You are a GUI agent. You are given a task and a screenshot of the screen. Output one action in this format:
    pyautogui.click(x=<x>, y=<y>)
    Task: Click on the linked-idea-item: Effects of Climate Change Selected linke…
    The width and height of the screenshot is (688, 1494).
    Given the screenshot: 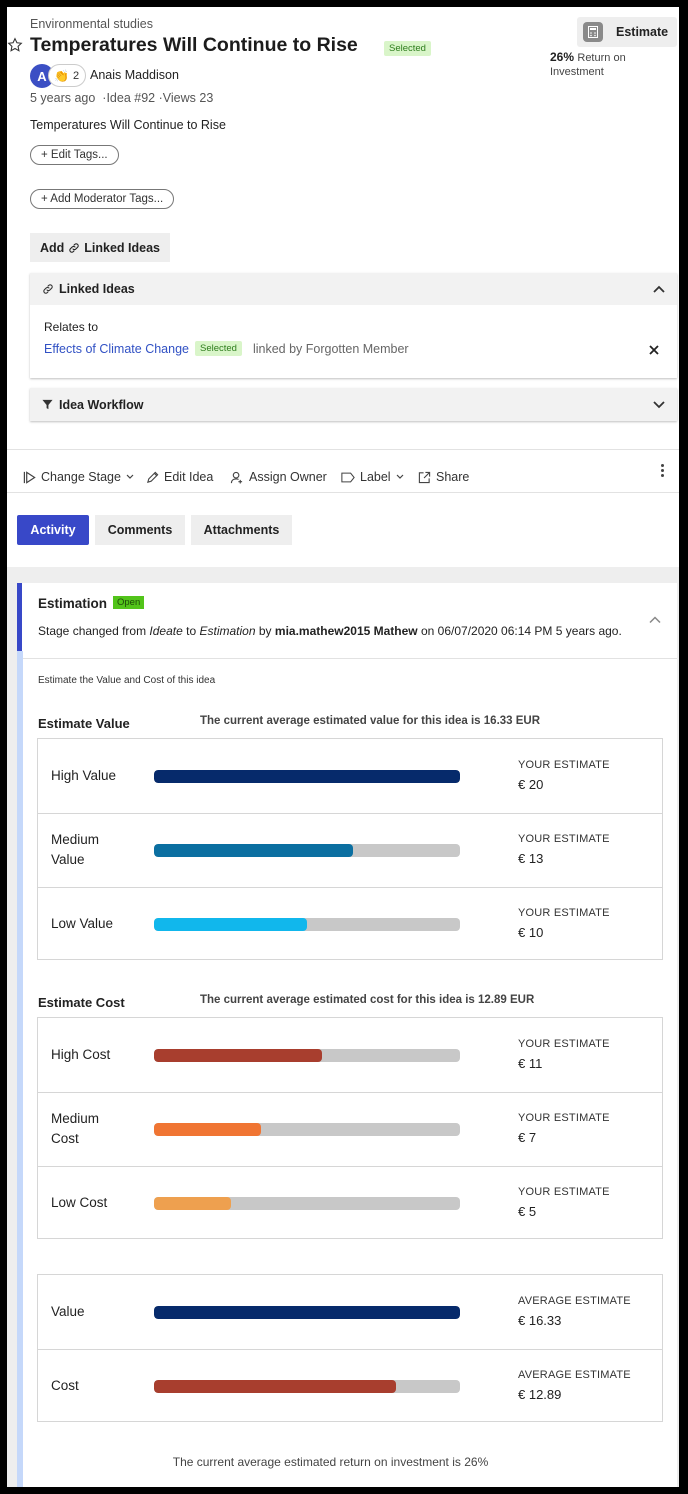 What is the action you would take?
    pyautogui.click(x=226, y=348)
    